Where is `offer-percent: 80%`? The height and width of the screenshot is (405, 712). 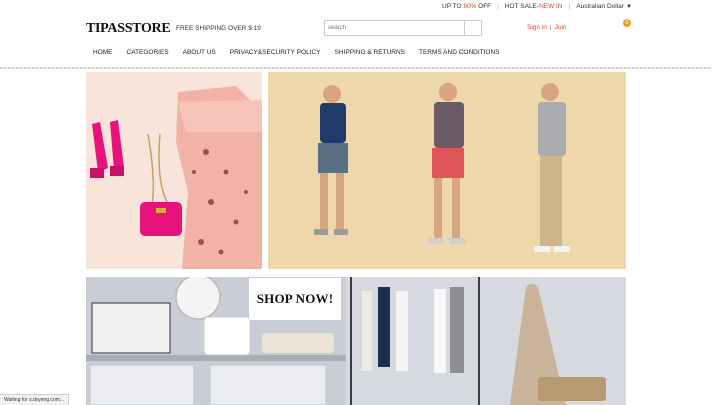 offer-percent: 80% is located at coordinates (470, 6).